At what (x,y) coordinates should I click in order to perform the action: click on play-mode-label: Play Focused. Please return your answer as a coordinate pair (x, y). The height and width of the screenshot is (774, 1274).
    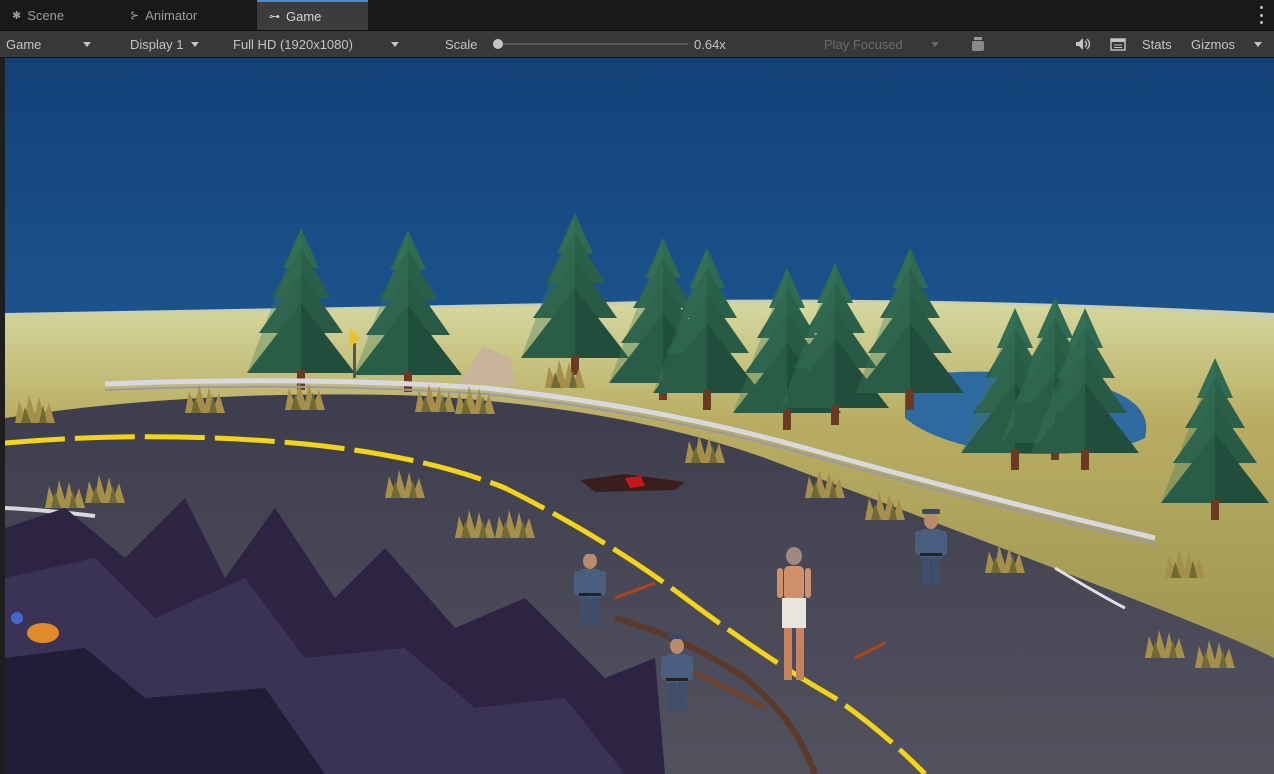
    Looking at the image, I should click on (863, 44).